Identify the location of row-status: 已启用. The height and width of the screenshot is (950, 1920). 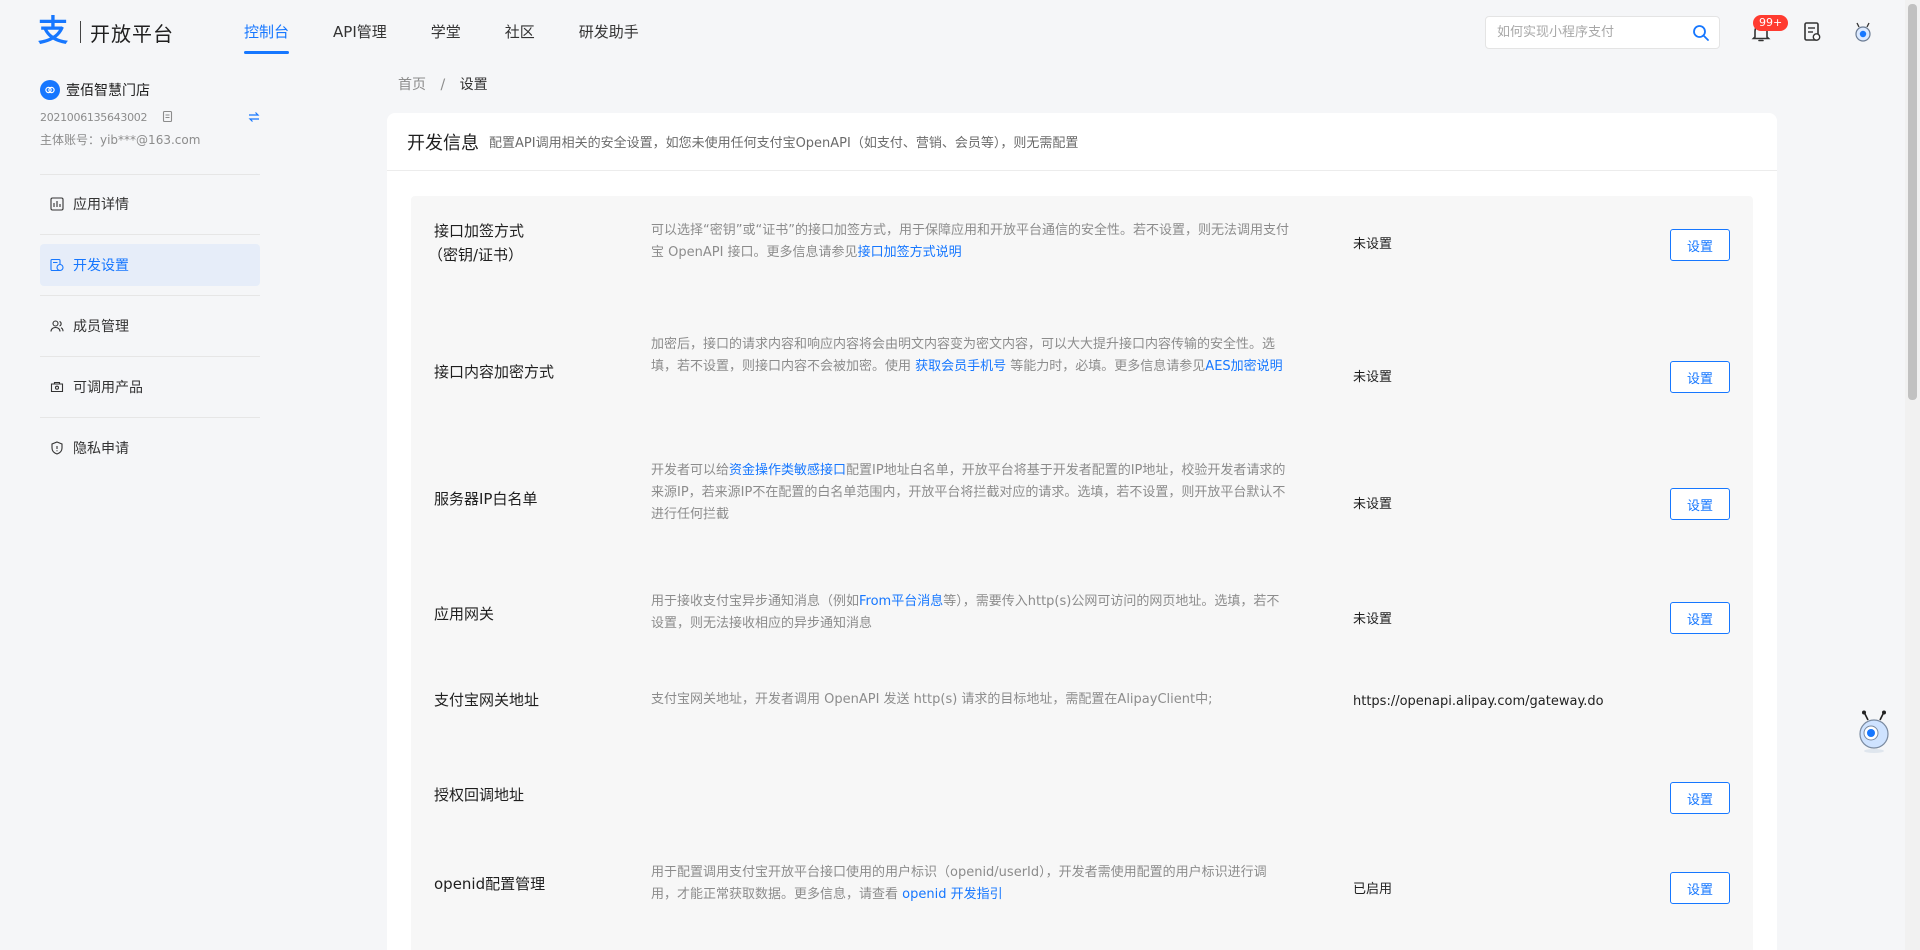
(1373, 889).